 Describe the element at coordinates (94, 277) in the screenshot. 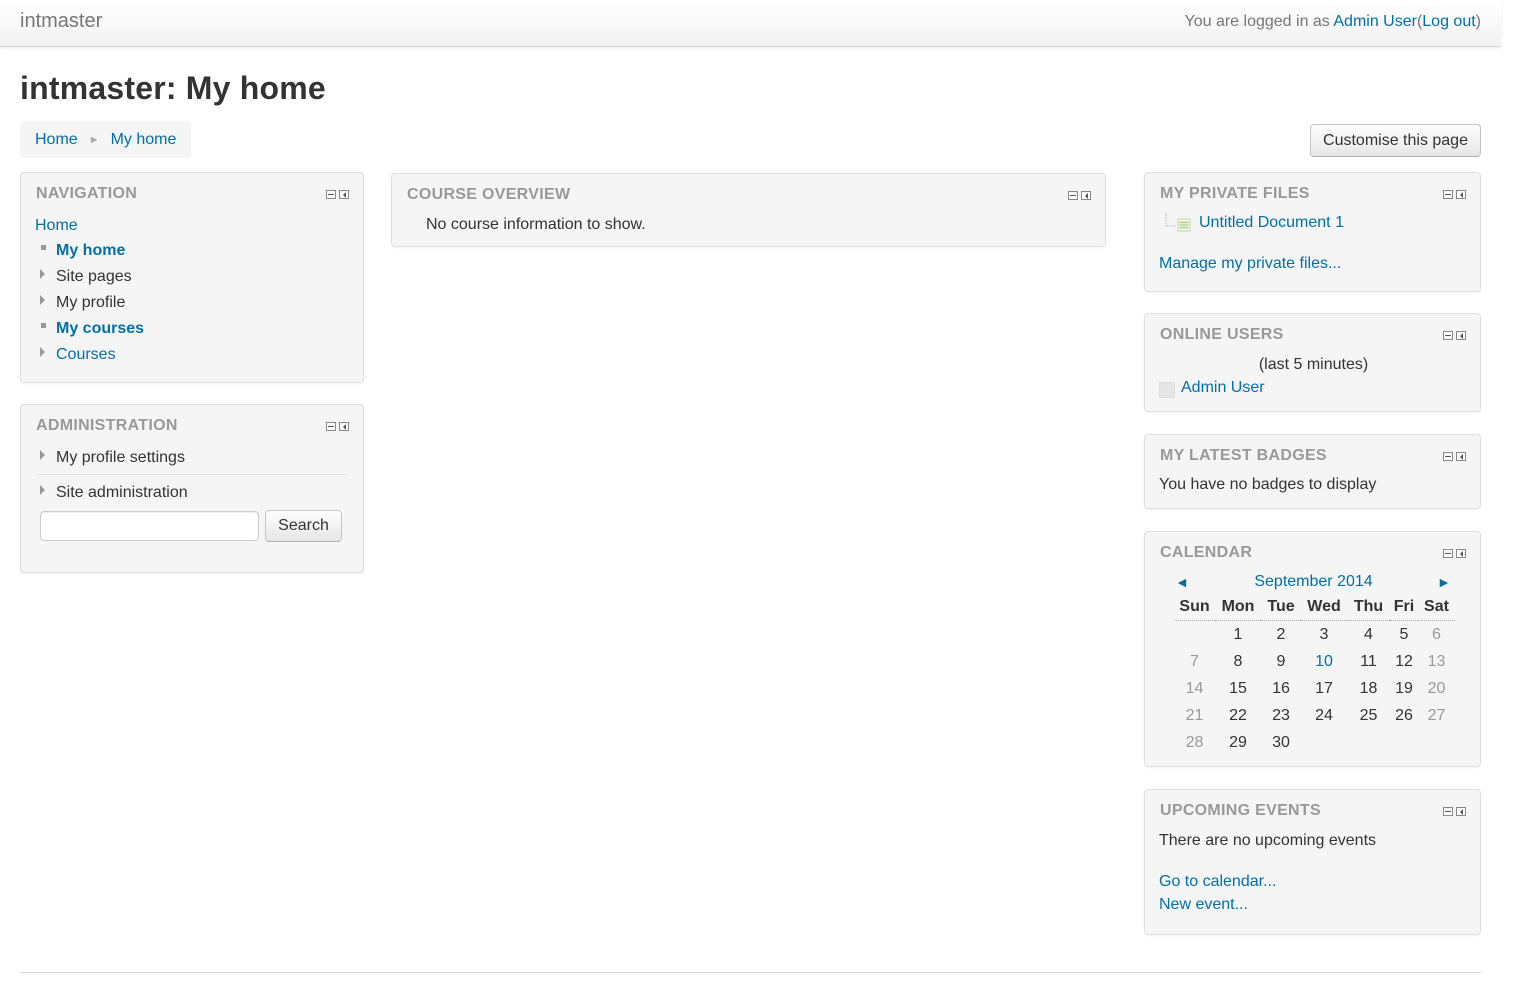

I see `nav-item-site-pages: Site pages` at that location.